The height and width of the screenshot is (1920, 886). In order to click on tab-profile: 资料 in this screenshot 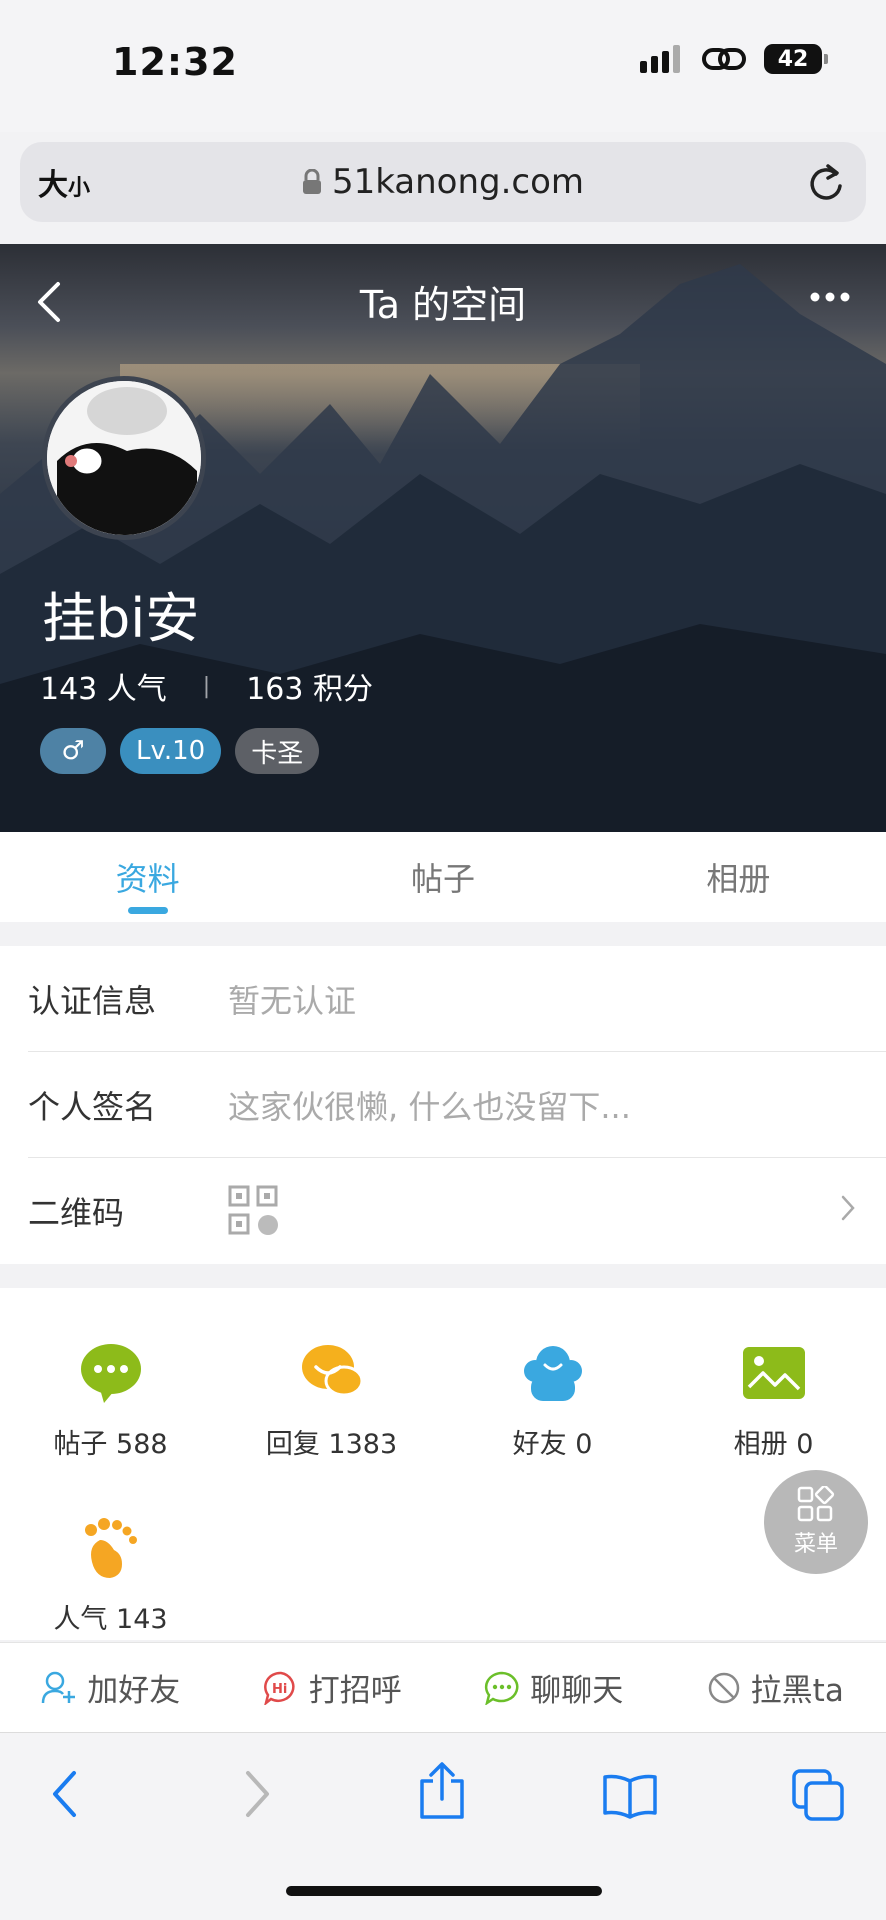, I will do `click(147, 877)`.